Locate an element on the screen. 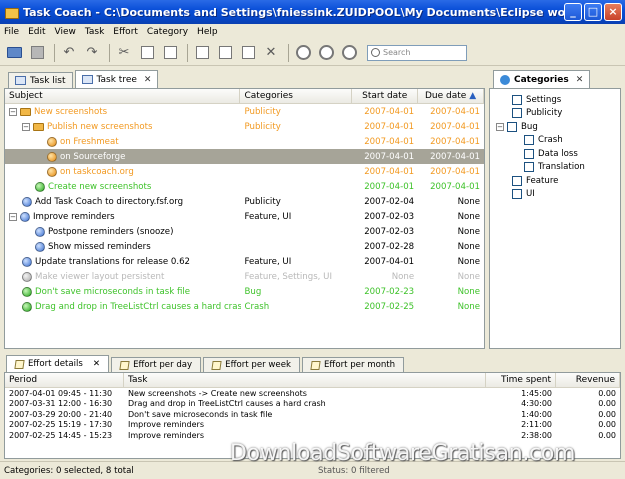  close-button: × is located at coordinates (613, 12).